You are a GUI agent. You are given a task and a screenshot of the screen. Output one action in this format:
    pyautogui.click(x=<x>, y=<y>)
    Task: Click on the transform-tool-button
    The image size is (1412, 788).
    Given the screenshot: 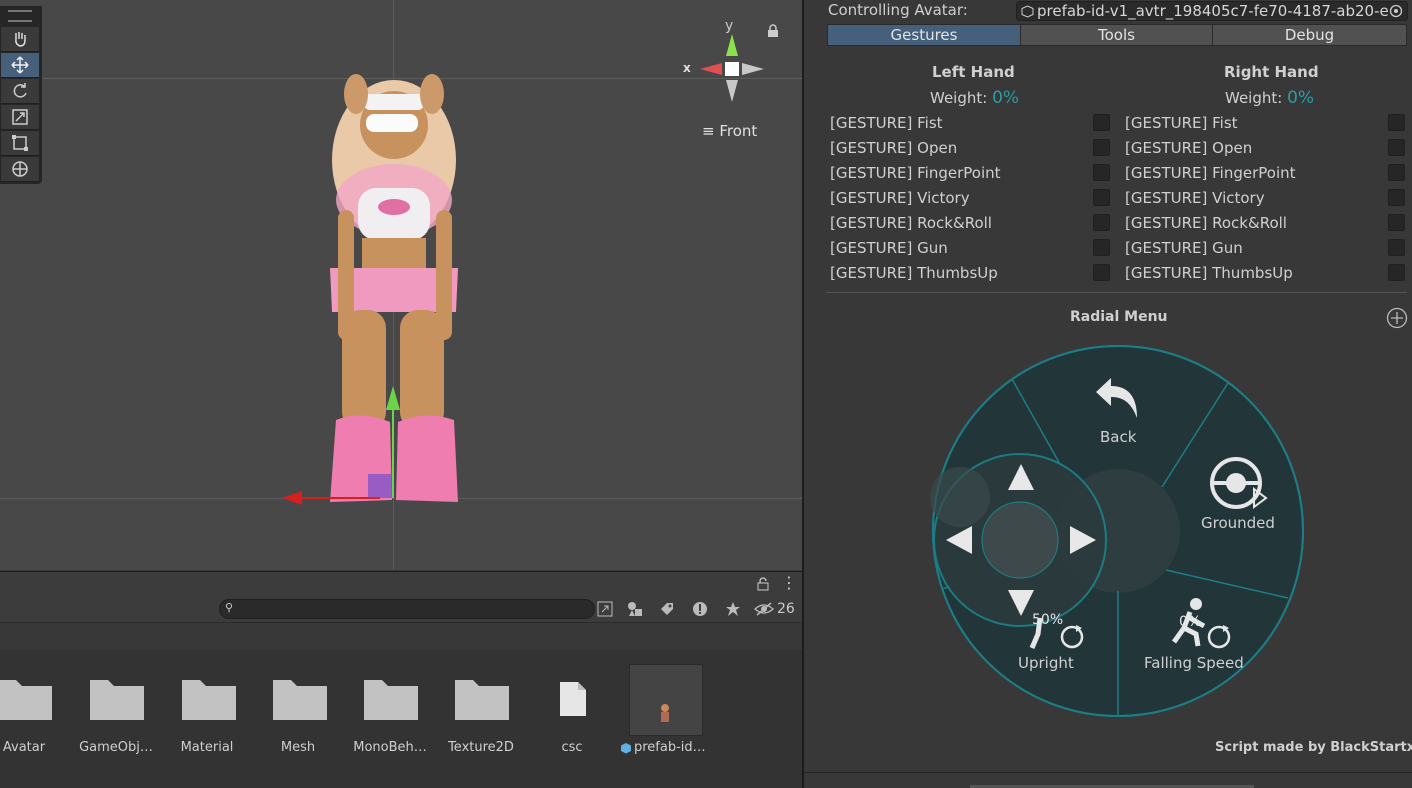 What is the action you would take?
    pyautogui.click(x=20, y=169)
    